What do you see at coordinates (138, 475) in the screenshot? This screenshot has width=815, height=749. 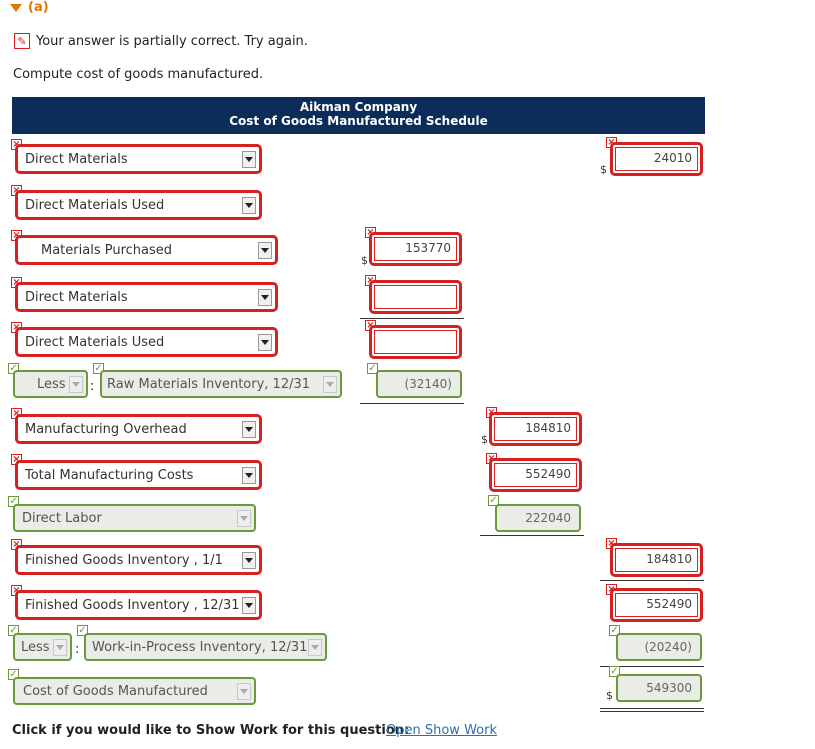 I see `row-label-select: Total Manufacturing Costs` at bounding box center [138, 475].